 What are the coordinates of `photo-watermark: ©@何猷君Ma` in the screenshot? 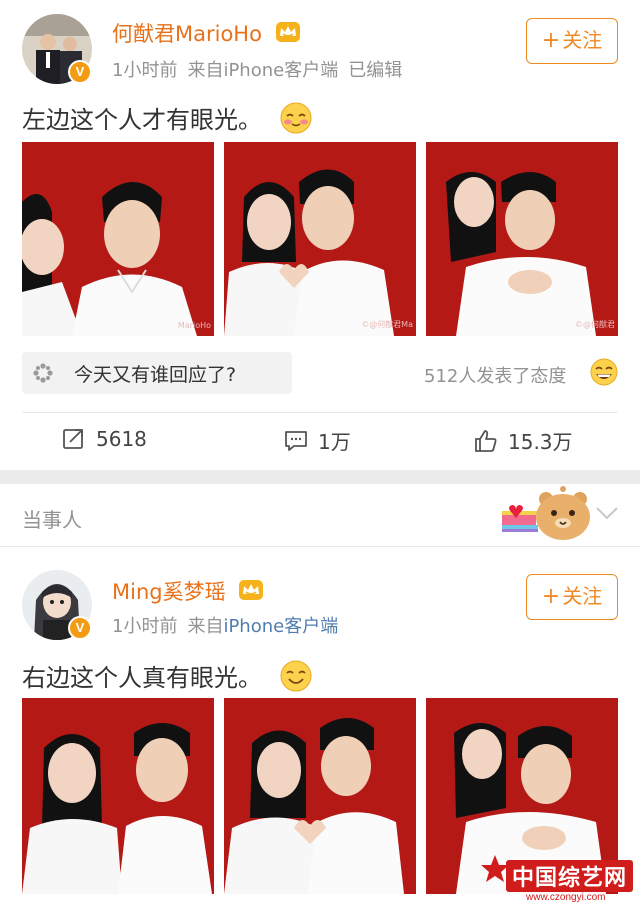 It's located at (387, 324).